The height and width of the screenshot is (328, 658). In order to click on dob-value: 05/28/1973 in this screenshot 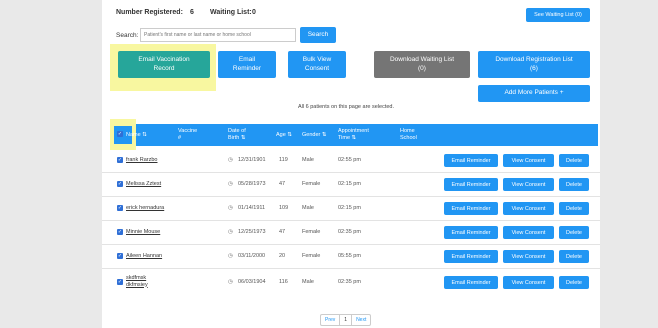, I will do `click(252, 184)`.